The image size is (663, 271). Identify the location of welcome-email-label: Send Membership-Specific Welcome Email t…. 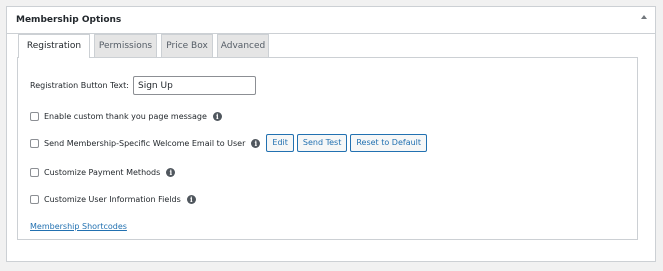
(144, 143).